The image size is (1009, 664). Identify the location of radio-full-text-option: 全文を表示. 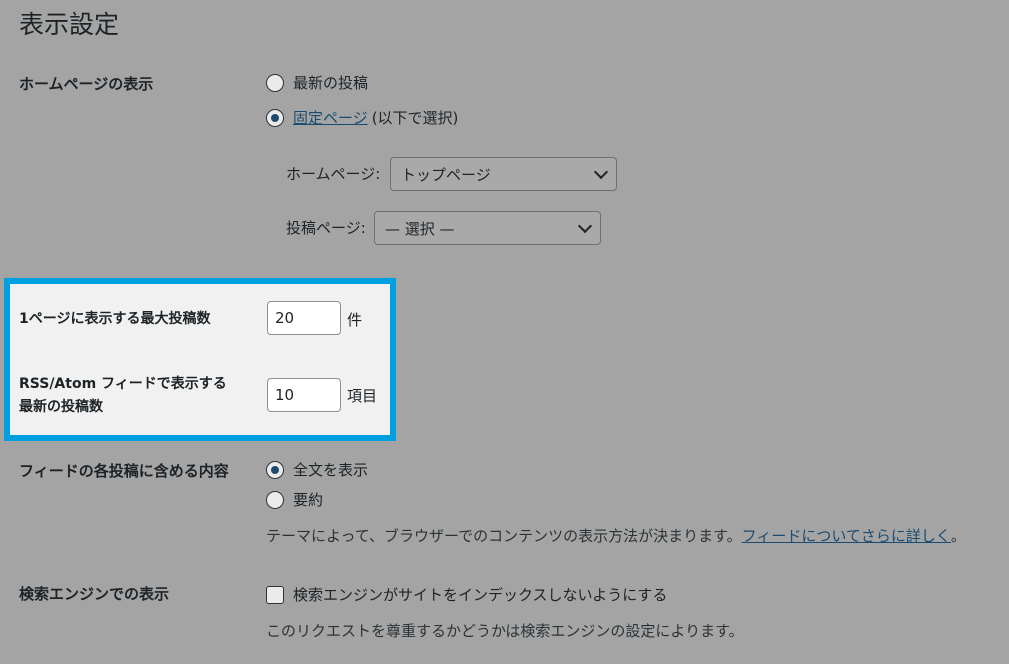
(317, 469).